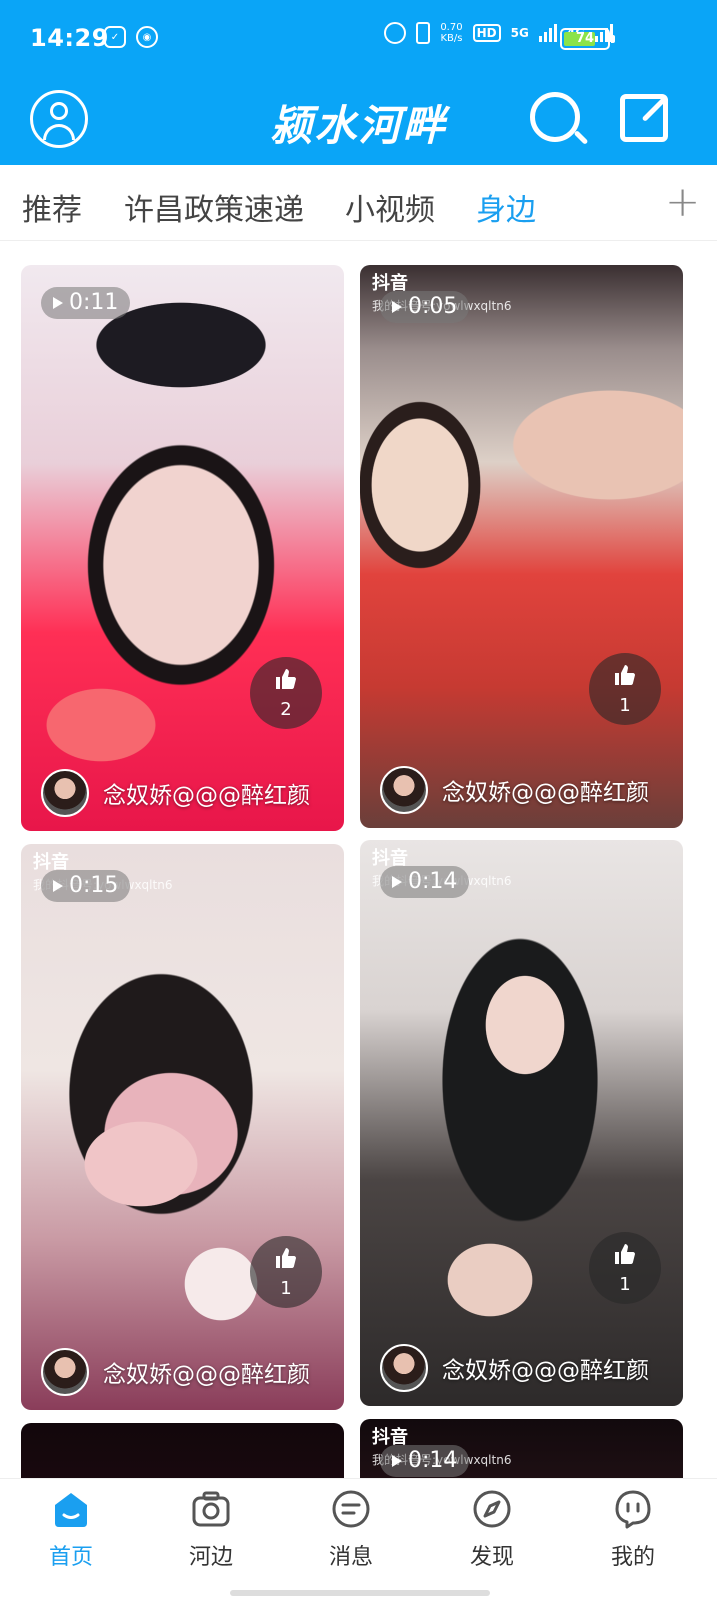  I want to click on video-duration: 0:15, so click(86, 886).